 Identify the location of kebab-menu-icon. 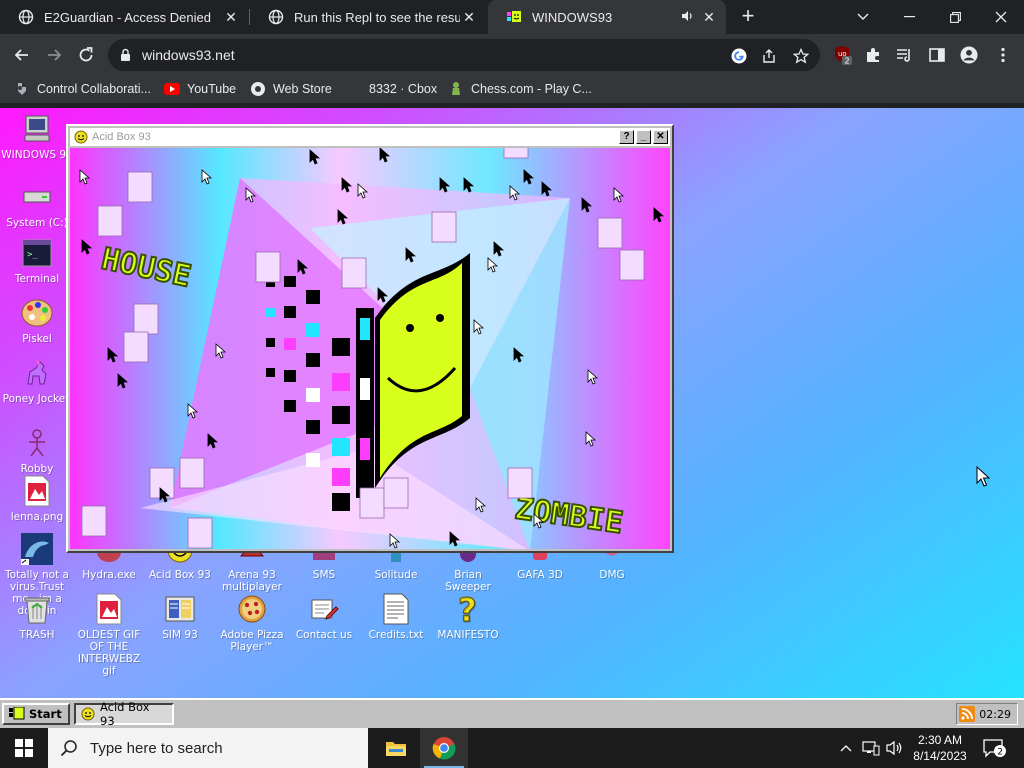
(1003, 55).